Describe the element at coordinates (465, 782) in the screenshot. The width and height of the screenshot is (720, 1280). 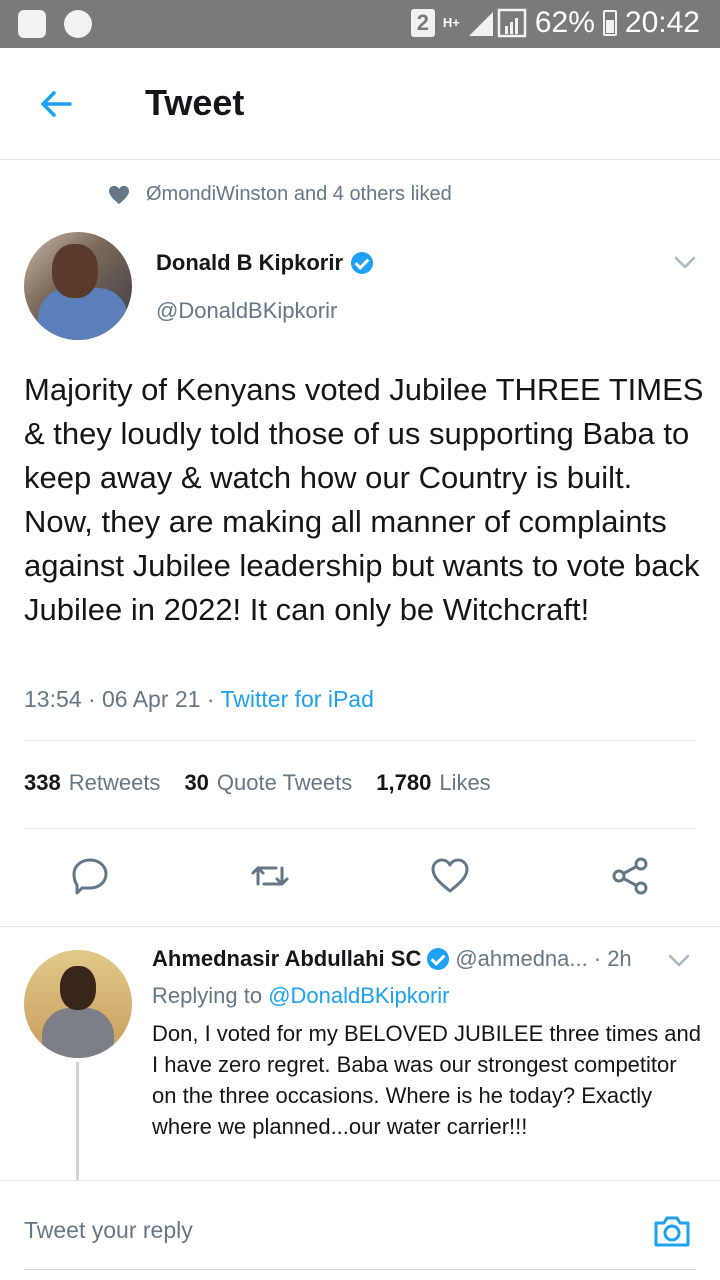
I see `likes-label: Likes` at that location.